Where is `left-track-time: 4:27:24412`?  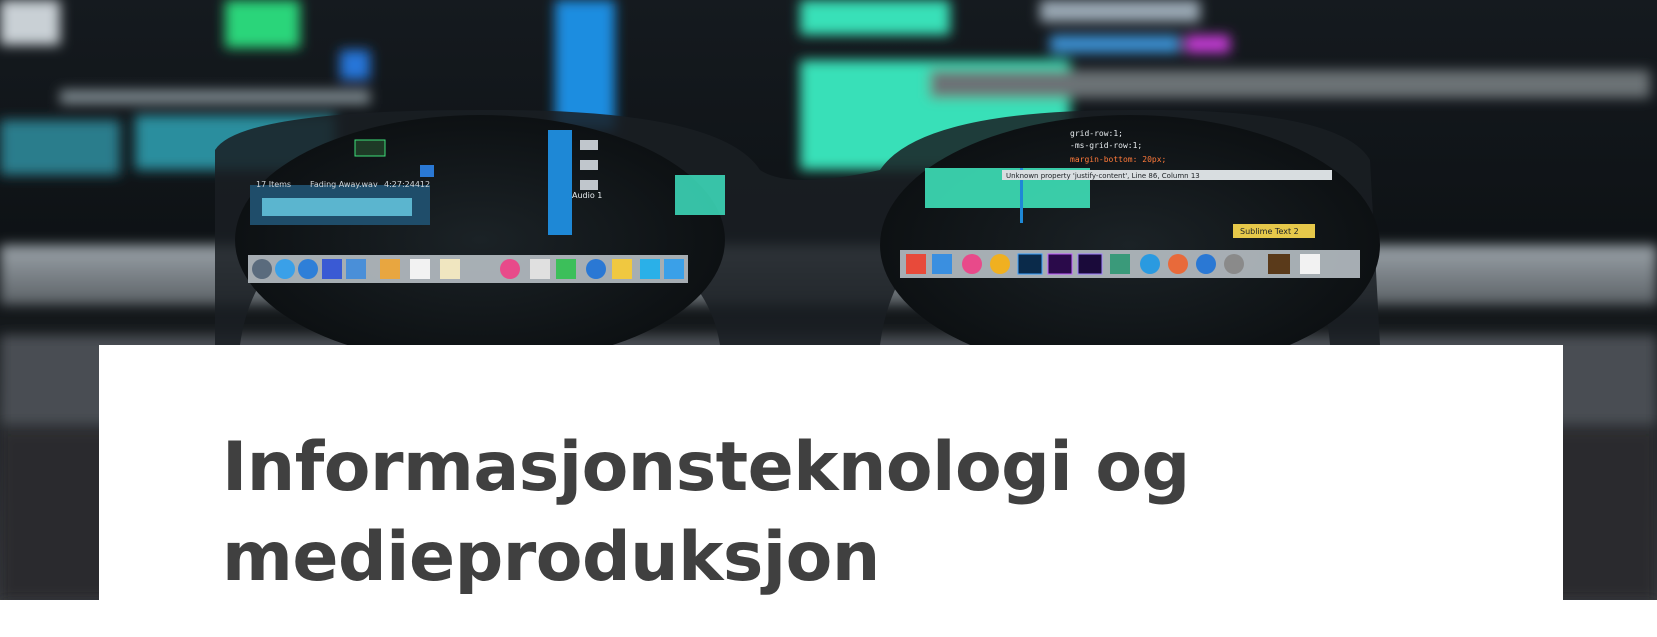 left-track-time: 4:27:24412 is located at coordinates (407, 184).